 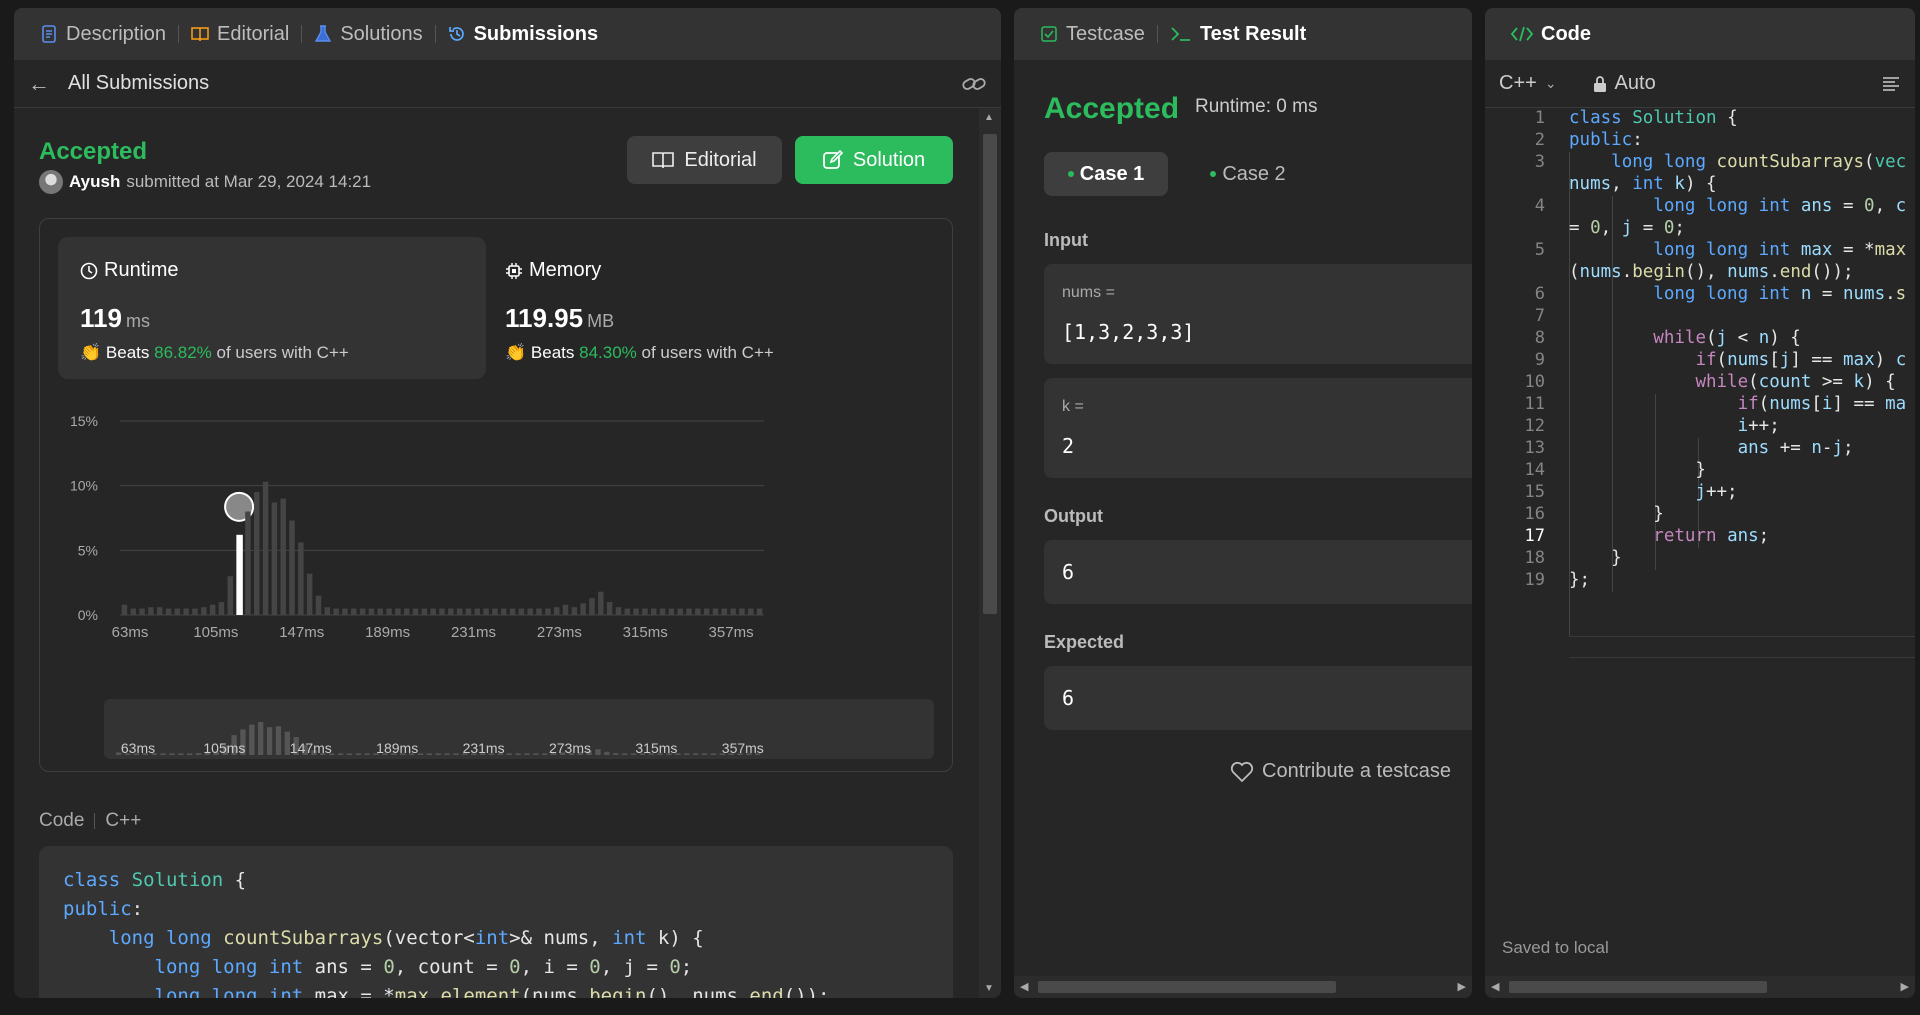 What do you see at coordinates (1092, 34) in the screenshot?
I see `tab-testcase: Testcase` at bounding box center [1092, 34].